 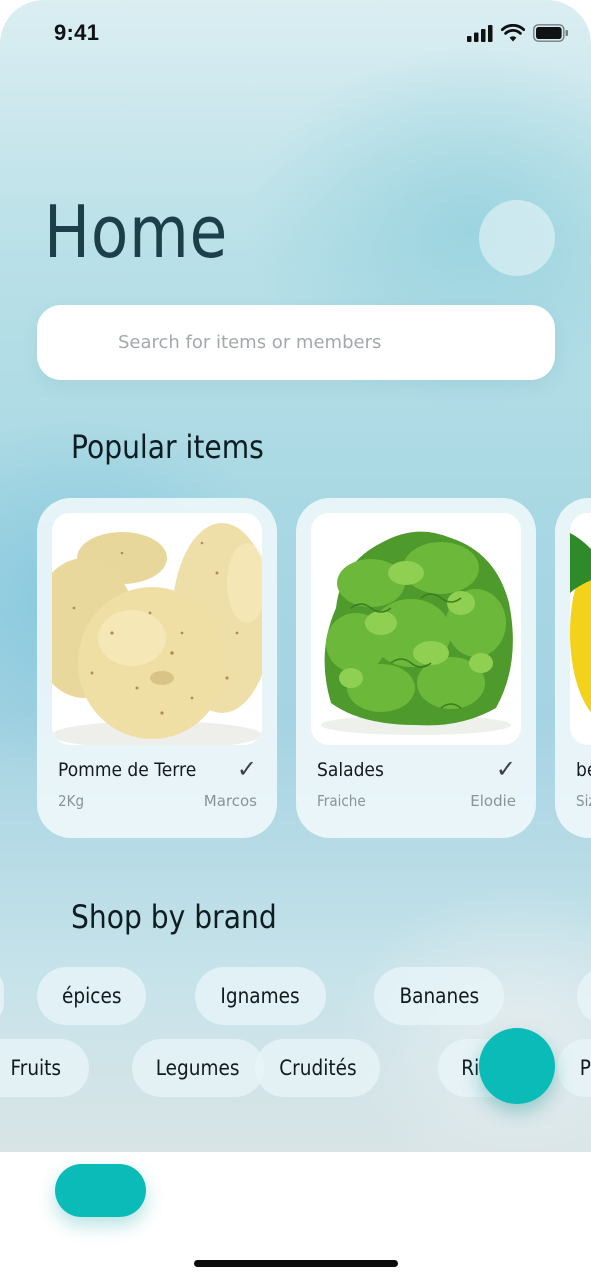 I want to click on status-icons, so click(x=518, y=33).